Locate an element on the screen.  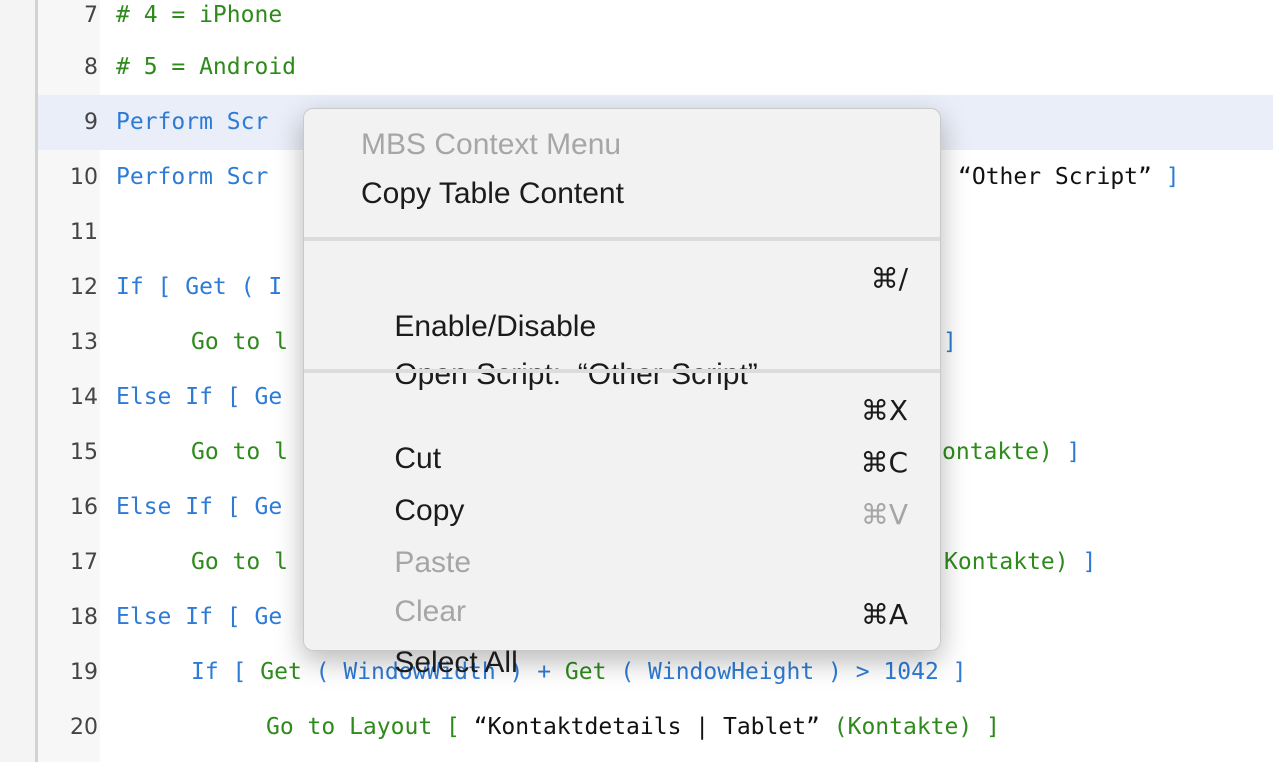
menu-item-open-script: Open Script: “Other Script” is located at coordinates (634, 347).